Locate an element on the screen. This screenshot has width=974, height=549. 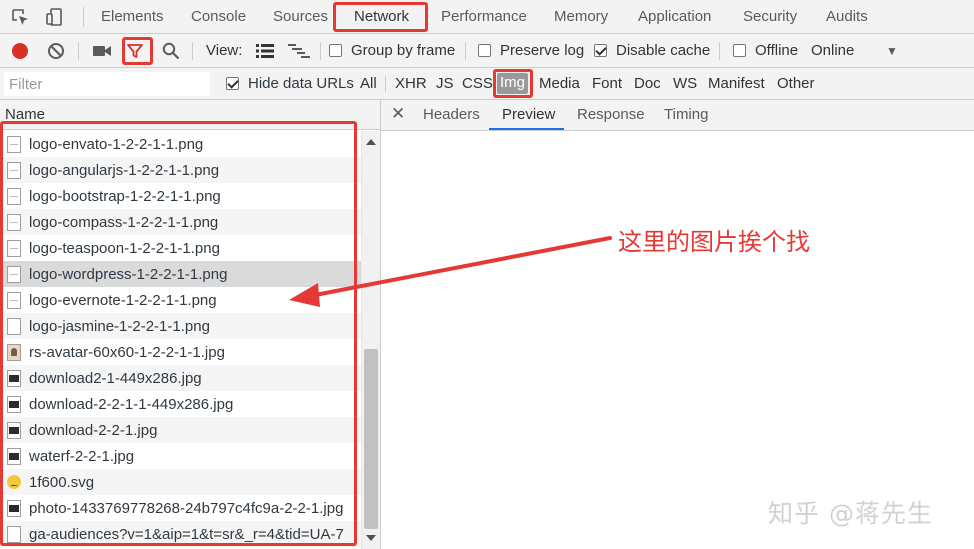
filter-type-js: JS is located at coordinates (445, 83).